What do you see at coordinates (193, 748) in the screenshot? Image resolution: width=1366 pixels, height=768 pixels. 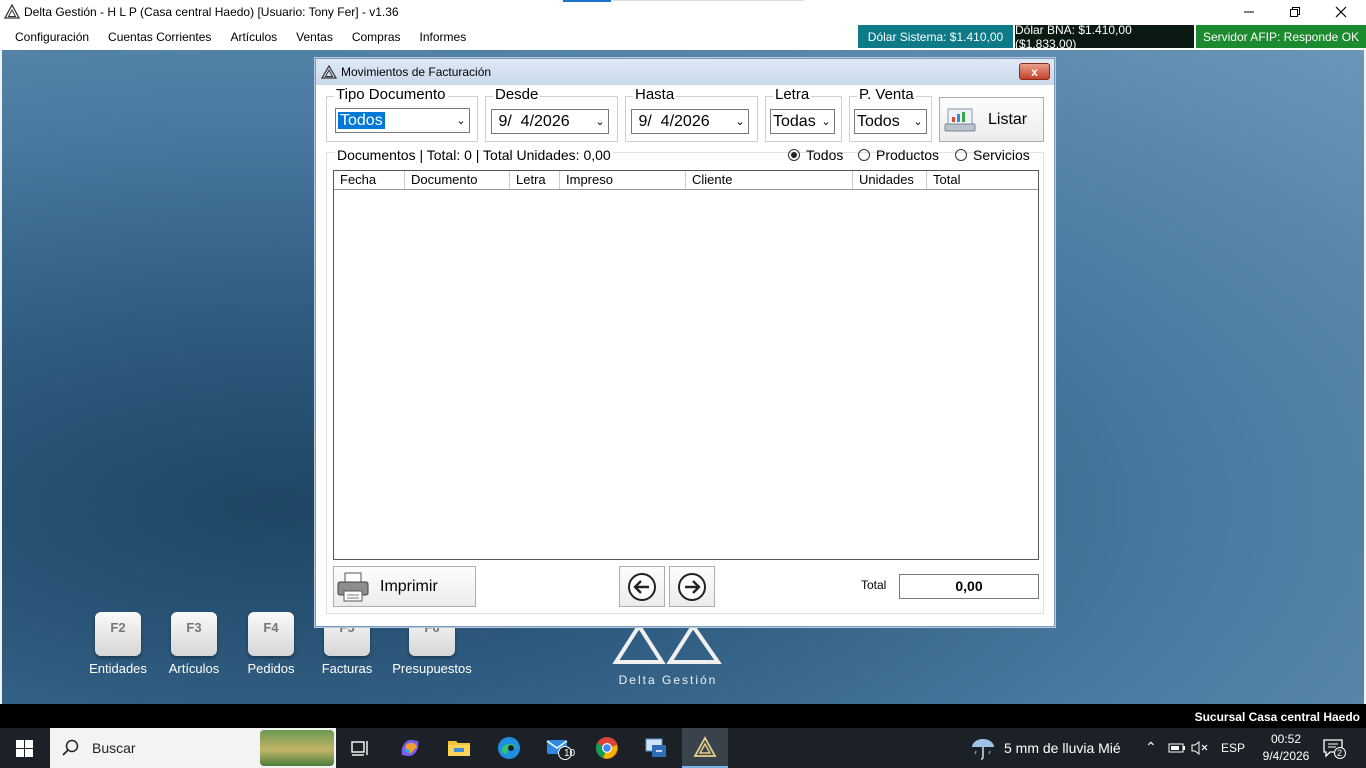 I see `taskbar-search: Buscar` at bounding box center [193, 748].